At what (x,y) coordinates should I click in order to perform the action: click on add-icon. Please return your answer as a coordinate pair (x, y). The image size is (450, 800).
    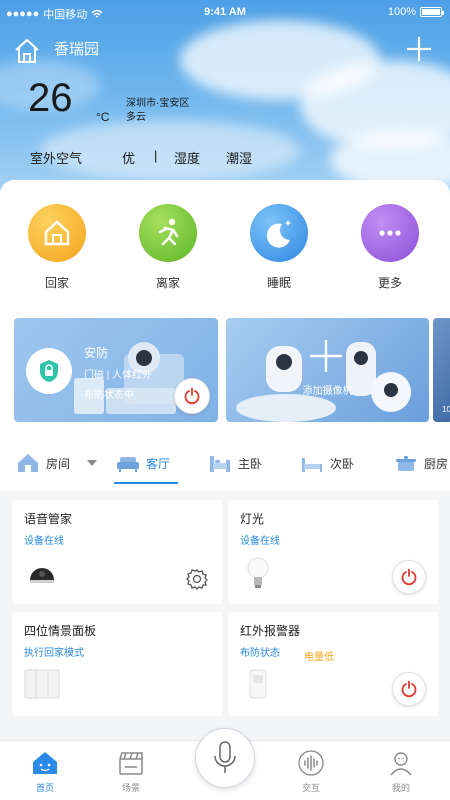
    Looking at the image, I should click on (419, 49).